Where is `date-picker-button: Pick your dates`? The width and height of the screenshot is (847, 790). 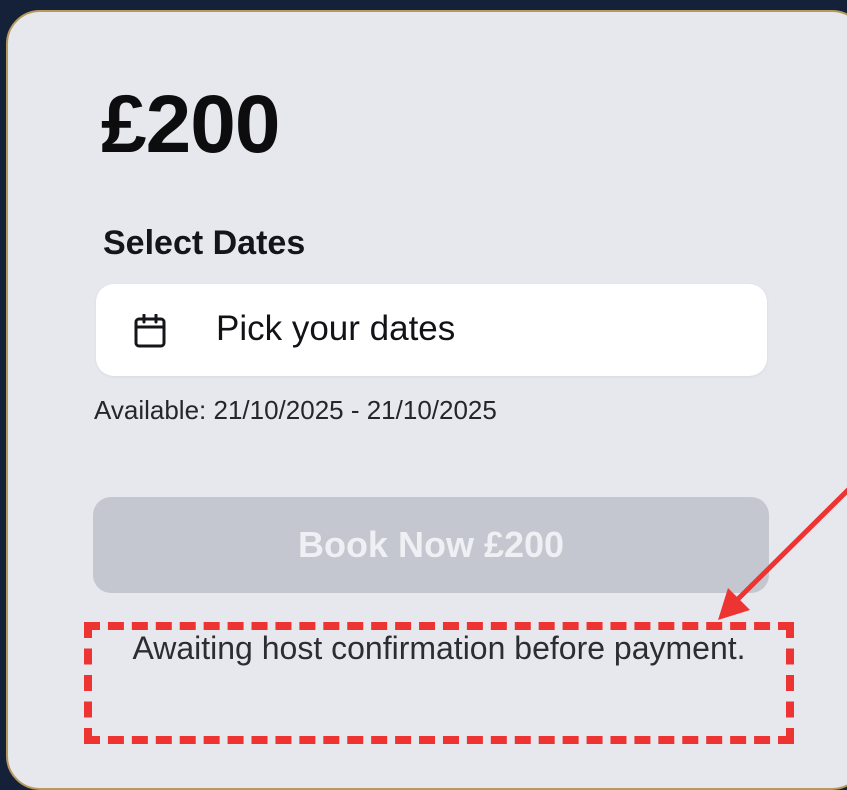
date-picker-button: Pick your dates is located at coordinates (431, 330).